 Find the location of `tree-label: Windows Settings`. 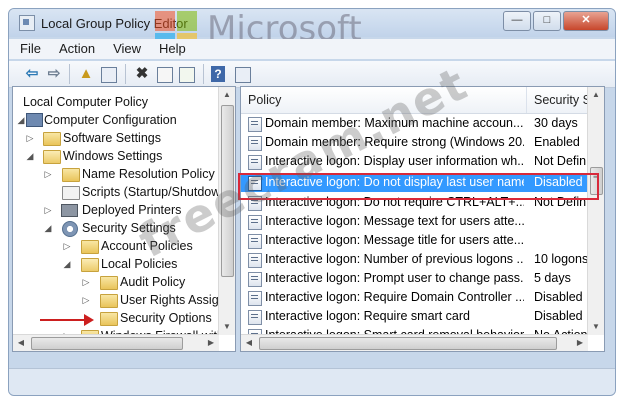

tree-label: Windows Settings is located at coordinates (113, 156).